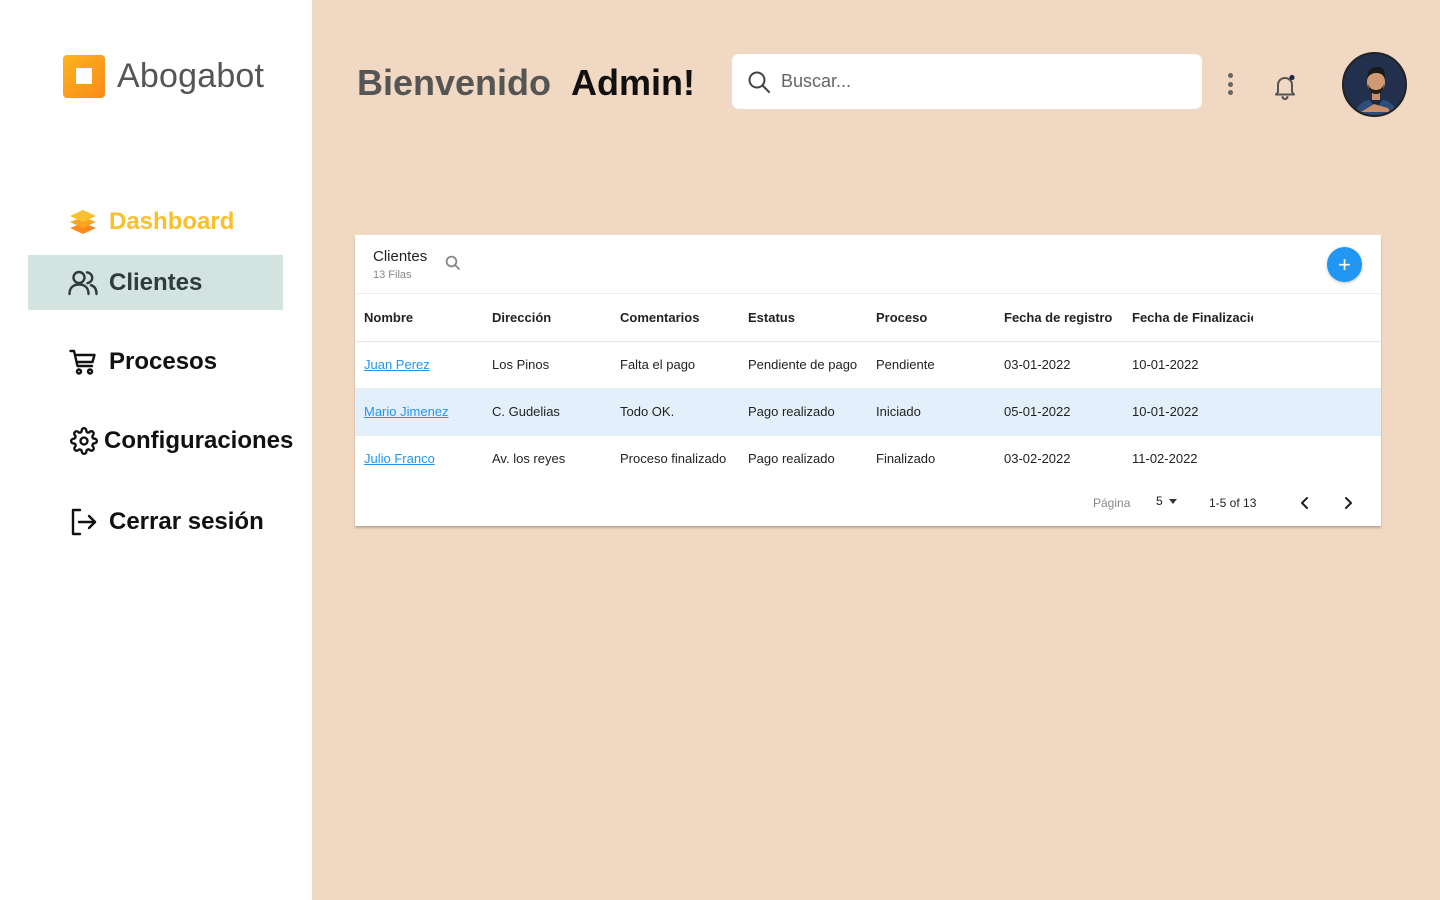 Image resolution: width=1440 pixels, height=900 pixels. I want to click on sidebar-item-procesos: Procesos, so click(155, 361).